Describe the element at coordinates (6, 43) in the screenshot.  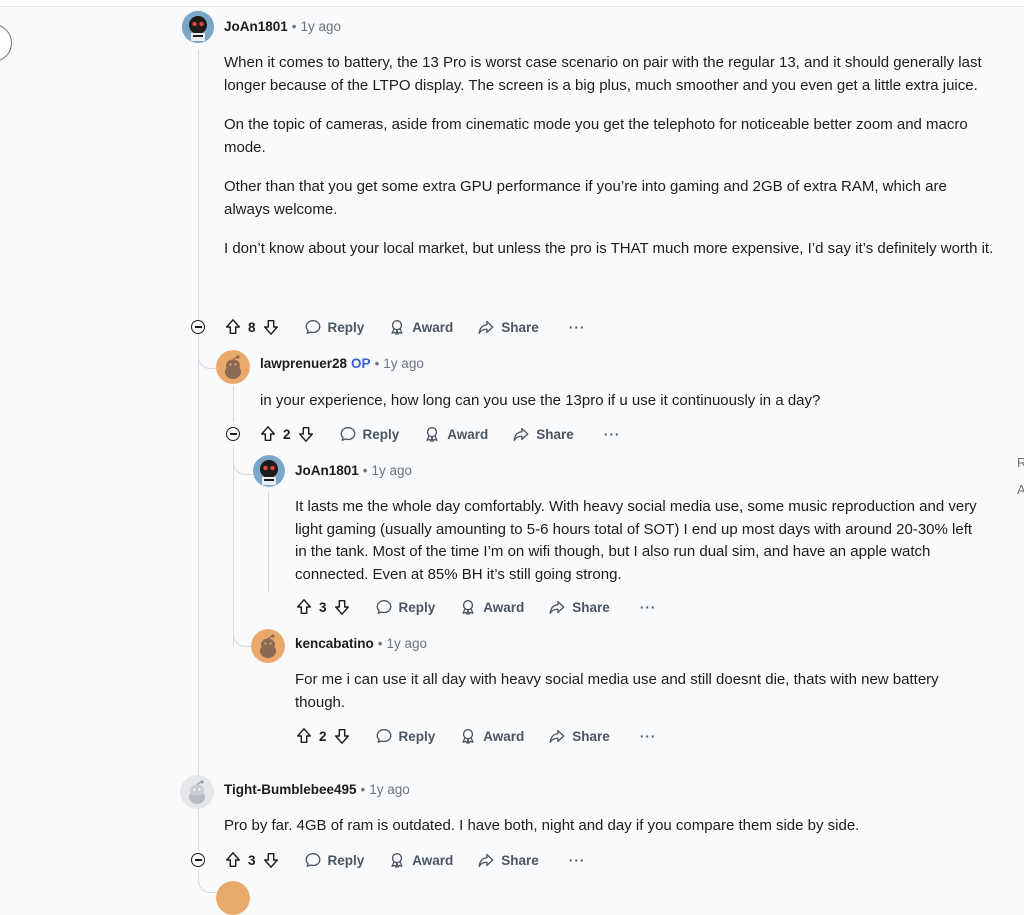
I see `left-edge-control` at that location.